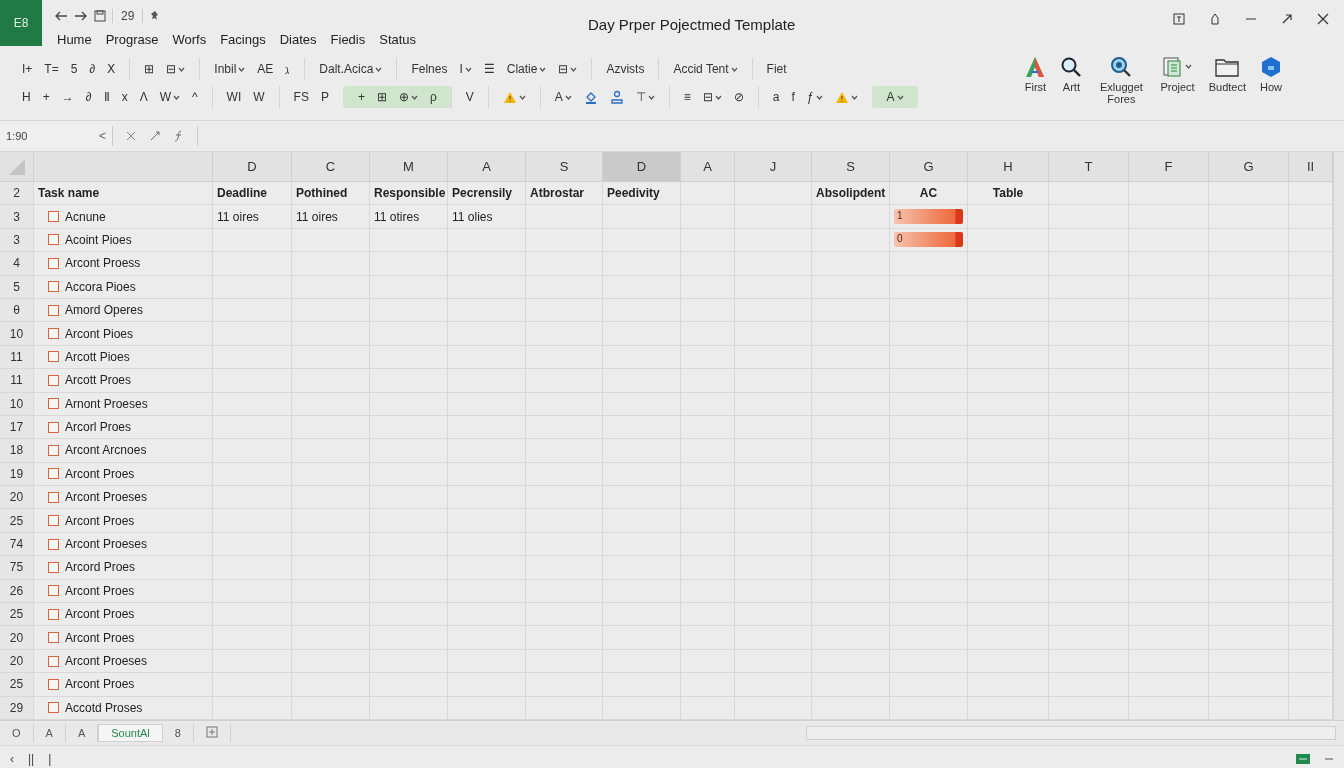 Image resolution: width=1344 pixels, height=768 pixels. I want to click on row-header: 29, so click(17, 708).